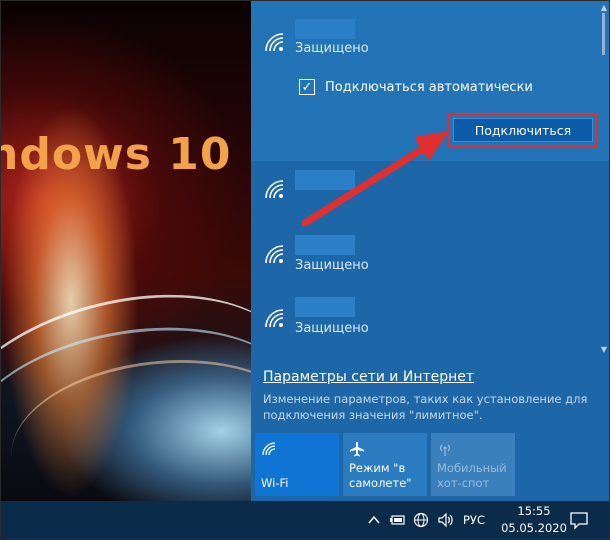 The width and height of the screenshot is (610, 540). Describe the element at coordinates (368, 377) in the screenshot. I see `network-settings-link: Параметры сети и Интернет` at that location.